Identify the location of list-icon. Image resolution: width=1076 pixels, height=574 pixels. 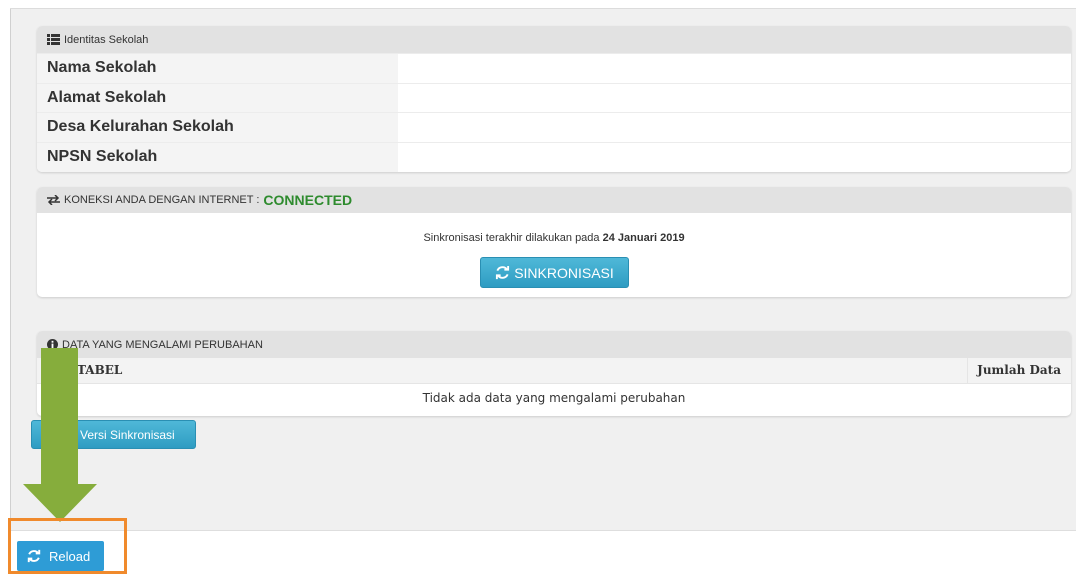
(53, 39).